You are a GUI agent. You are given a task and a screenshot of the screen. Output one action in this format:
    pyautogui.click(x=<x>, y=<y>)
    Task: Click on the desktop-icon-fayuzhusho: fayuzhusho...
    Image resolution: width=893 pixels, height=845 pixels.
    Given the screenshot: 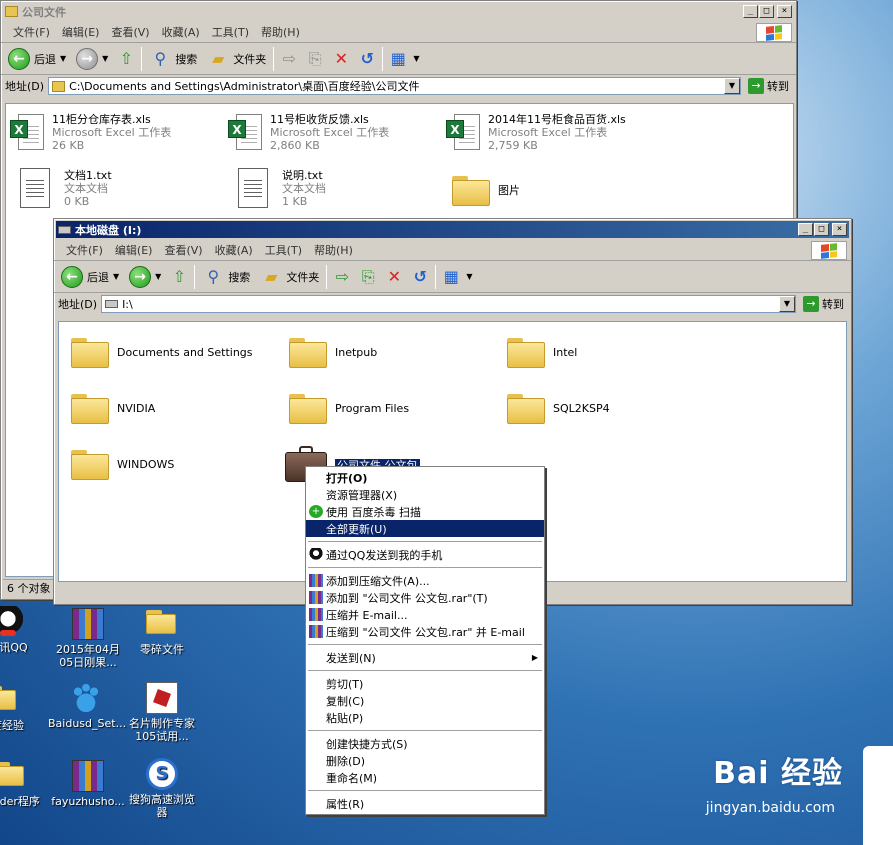 What is the action you would take?
    pyautogui.click(x=88, y=784)
    